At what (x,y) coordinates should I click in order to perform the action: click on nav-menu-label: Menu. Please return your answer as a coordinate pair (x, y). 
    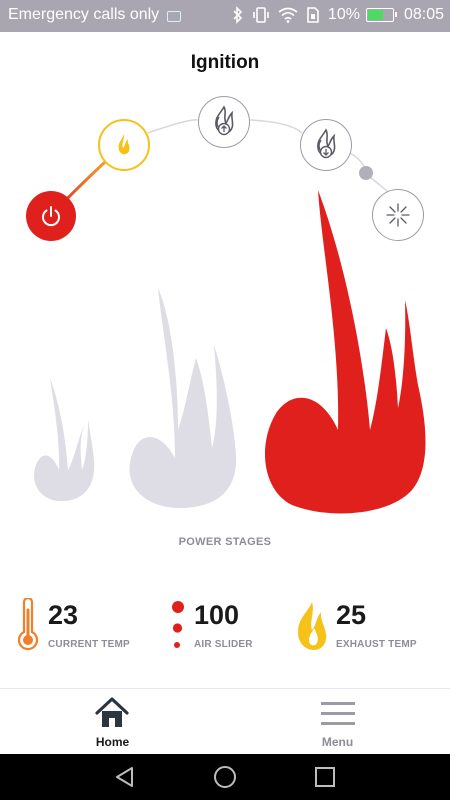
    Looking at the image, I should click on (337, 742).